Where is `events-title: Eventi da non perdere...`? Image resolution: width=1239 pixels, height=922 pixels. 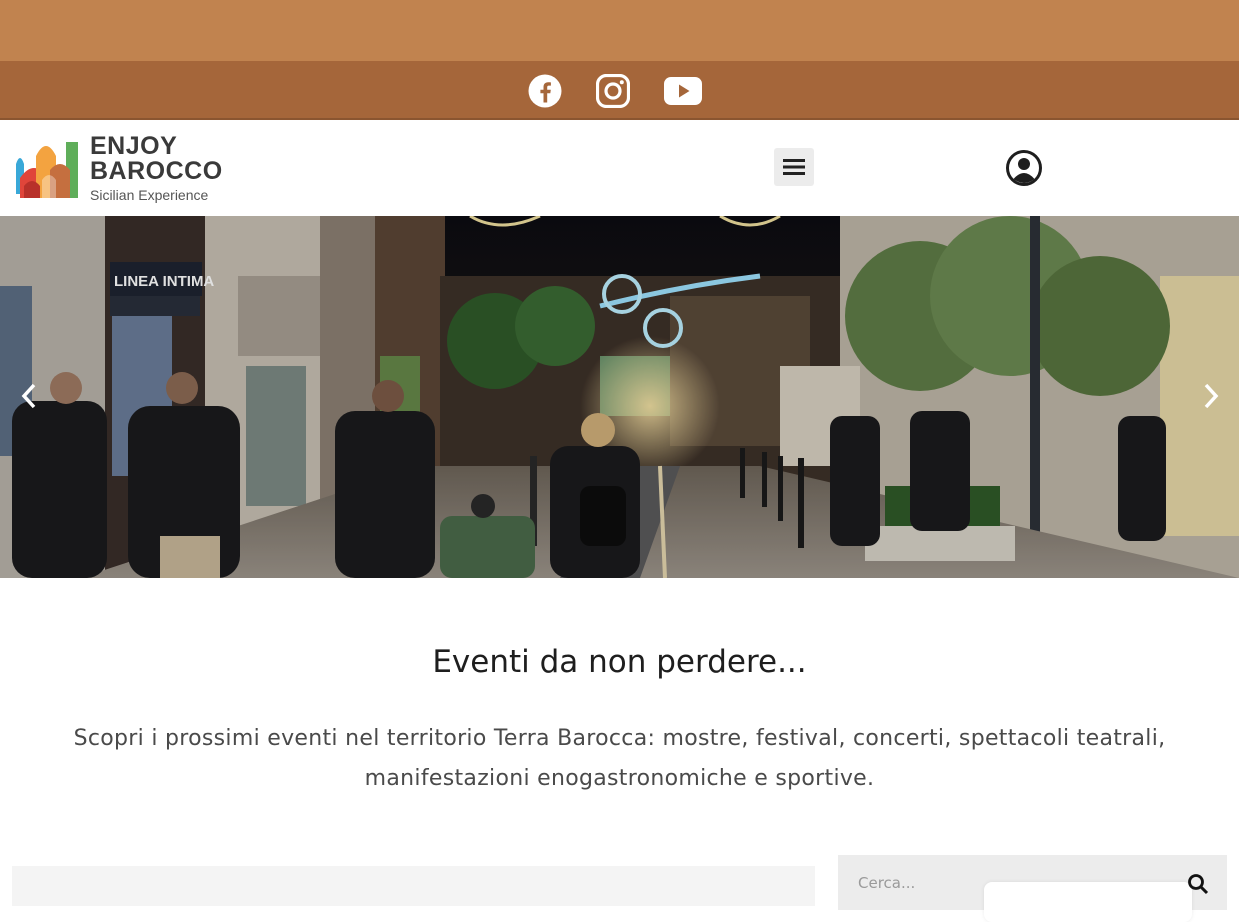
events-title: Eventi da non perdere... is located at coordinates (619, 662).